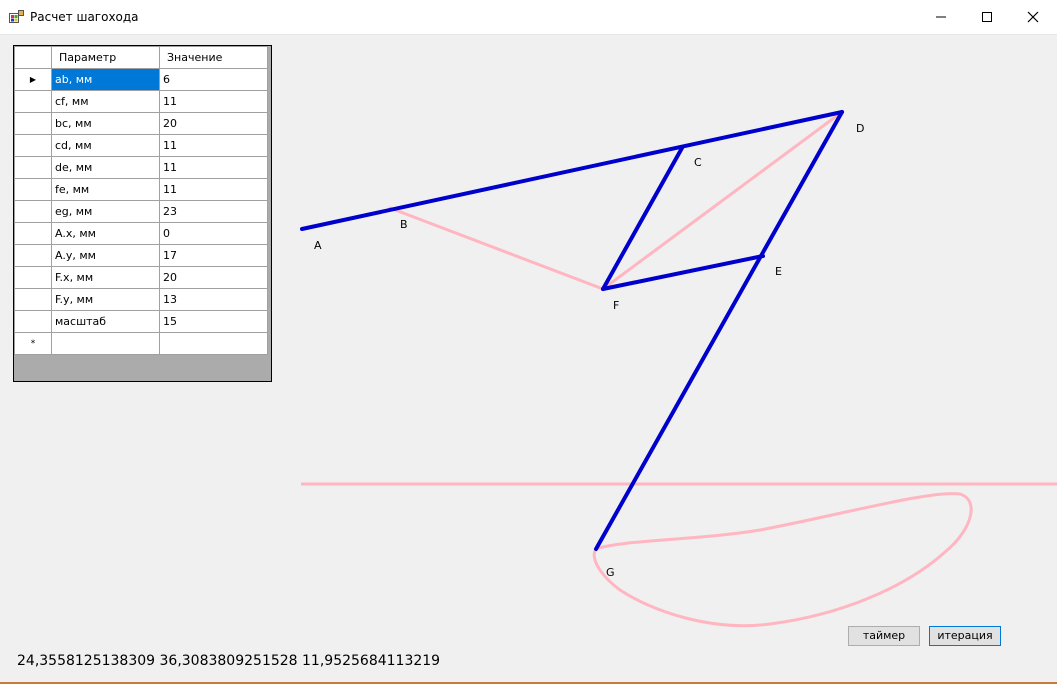  Describe the element at coordinates (213, 57) in the screenshot. I see `column-header-value: Значение` at that location.